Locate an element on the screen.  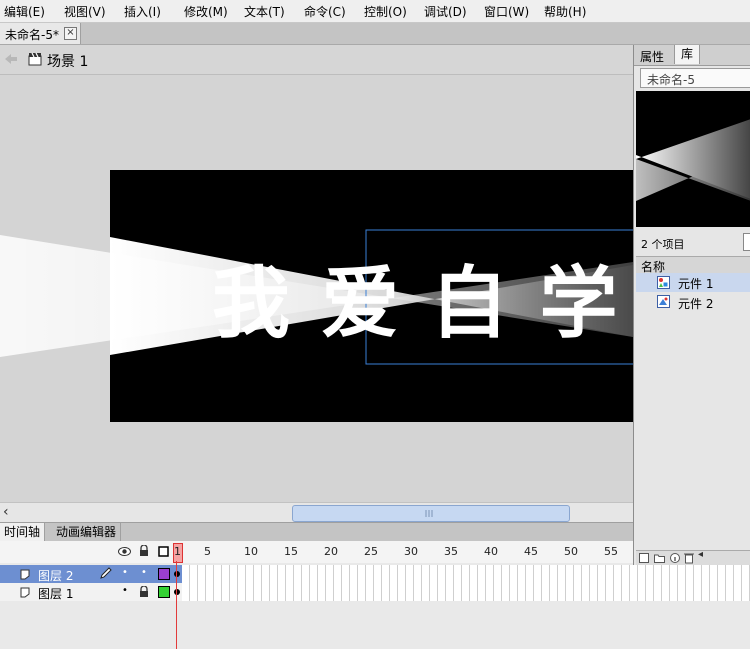
library-item: 元件 1 is located at coordinates (693, 282).